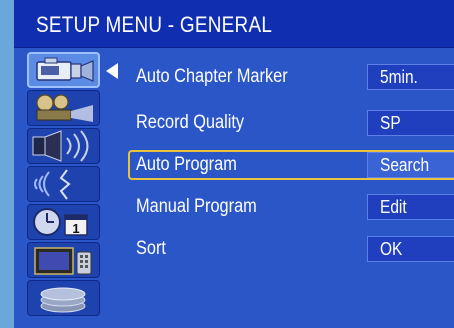 The height and width of the screenshot is (328, 454). I want to click on sidebar-item-clock: 1, so click(63, 222).